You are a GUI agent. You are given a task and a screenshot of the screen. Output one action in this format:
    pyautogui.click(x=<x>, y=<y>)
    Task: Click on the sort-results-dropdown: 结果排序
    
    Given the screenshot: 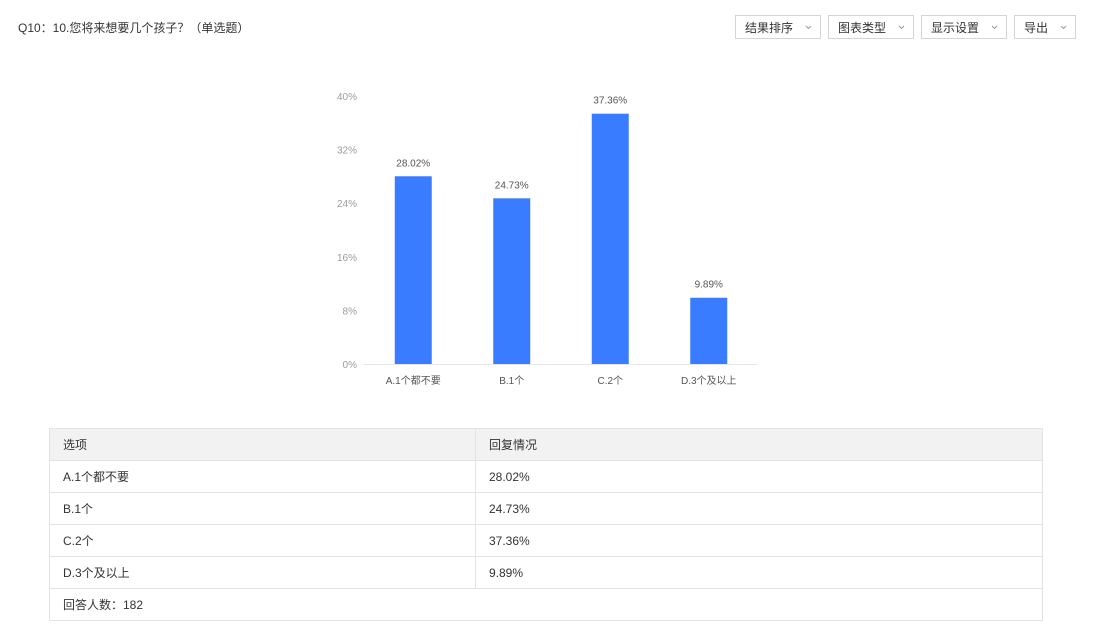 What is the action you would take?
    pyautogui.click(x=777, y=27)
    